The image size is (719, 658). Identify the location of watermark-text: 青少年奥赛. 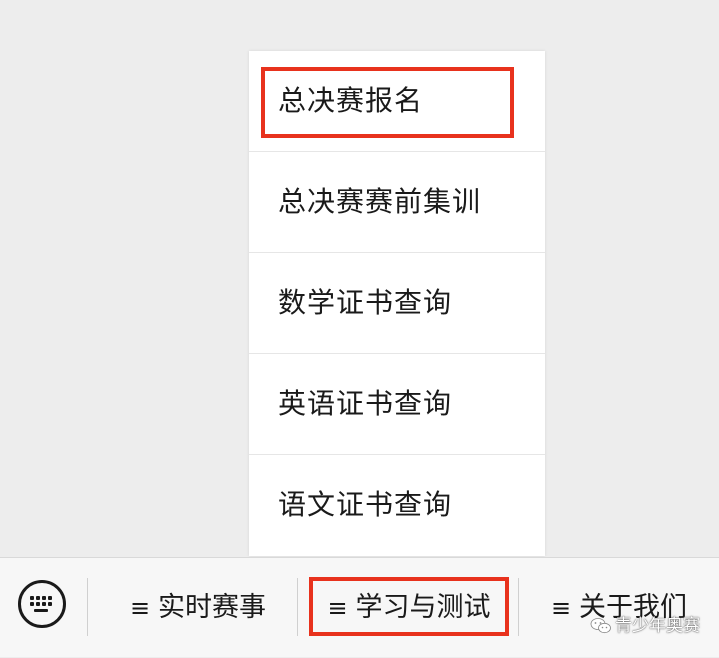
(657, 626).